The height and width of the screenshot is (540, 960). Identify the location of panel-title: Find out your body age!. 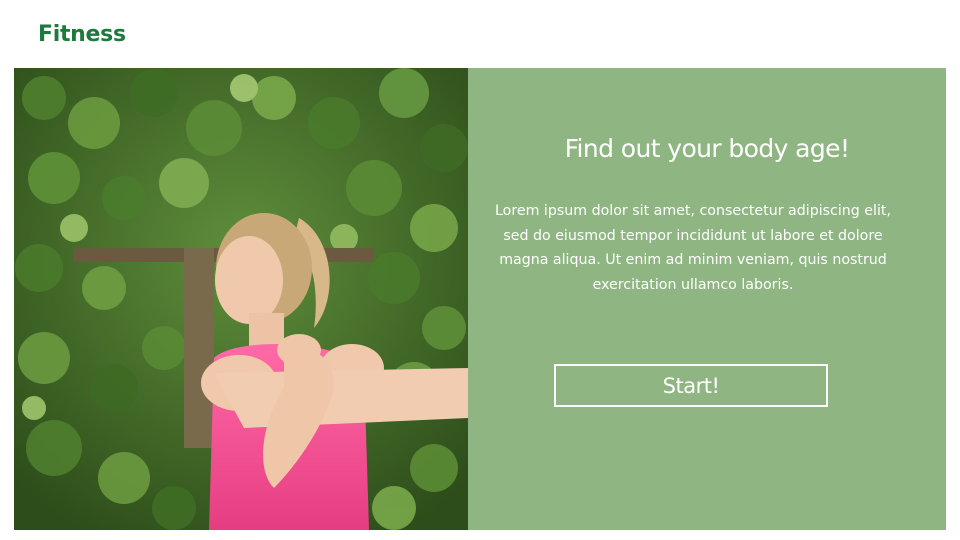
(707, 148).